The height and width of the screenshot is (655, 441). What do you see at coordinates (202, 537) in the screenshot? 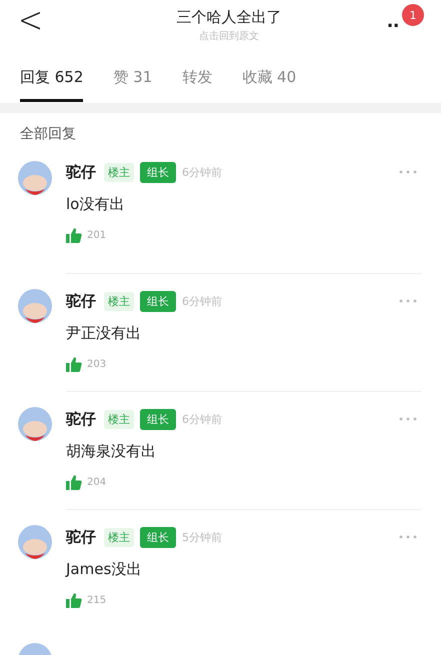
I see `comment-time: 5分钟前` at bounding box center [202, 537].